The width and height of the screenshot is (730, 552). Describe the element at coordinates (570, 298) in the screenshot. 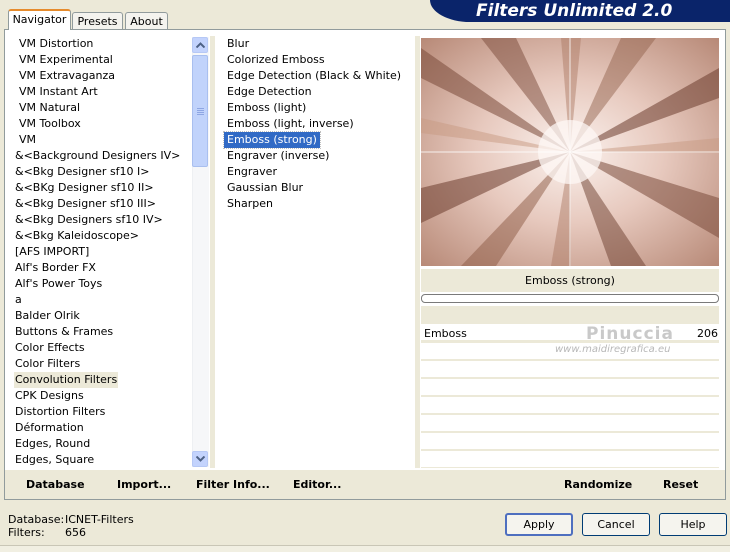

I see `progress-bar` at that location.